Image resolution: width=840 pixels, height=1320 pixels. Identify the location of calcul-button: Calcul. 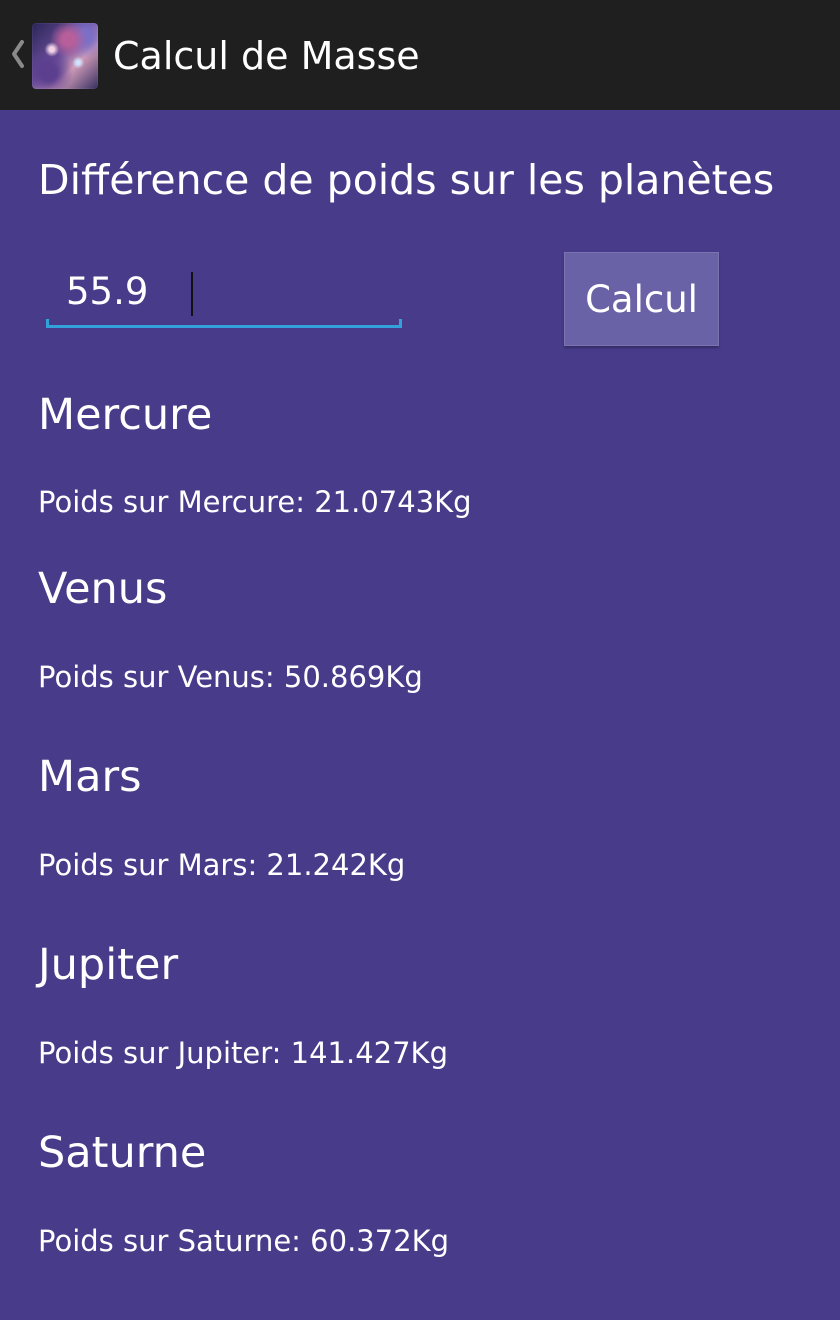
(641, 299).